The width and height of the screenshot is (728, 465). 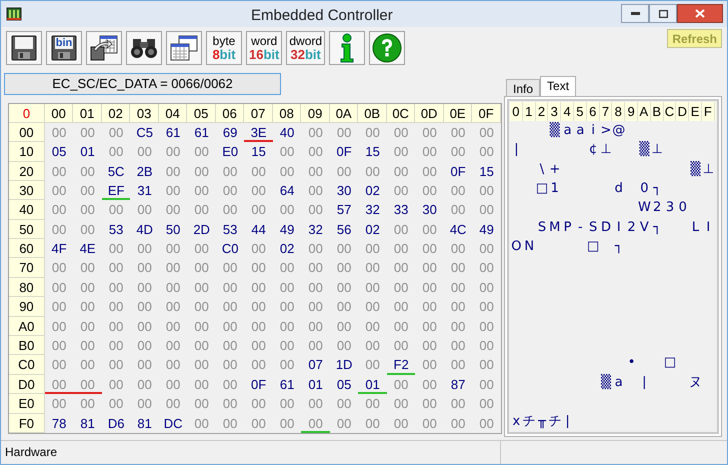 What do you see at coordinates (315, 230) in the screenshot?
I see `hex-cell: 32` at bounding box center [315, 230].